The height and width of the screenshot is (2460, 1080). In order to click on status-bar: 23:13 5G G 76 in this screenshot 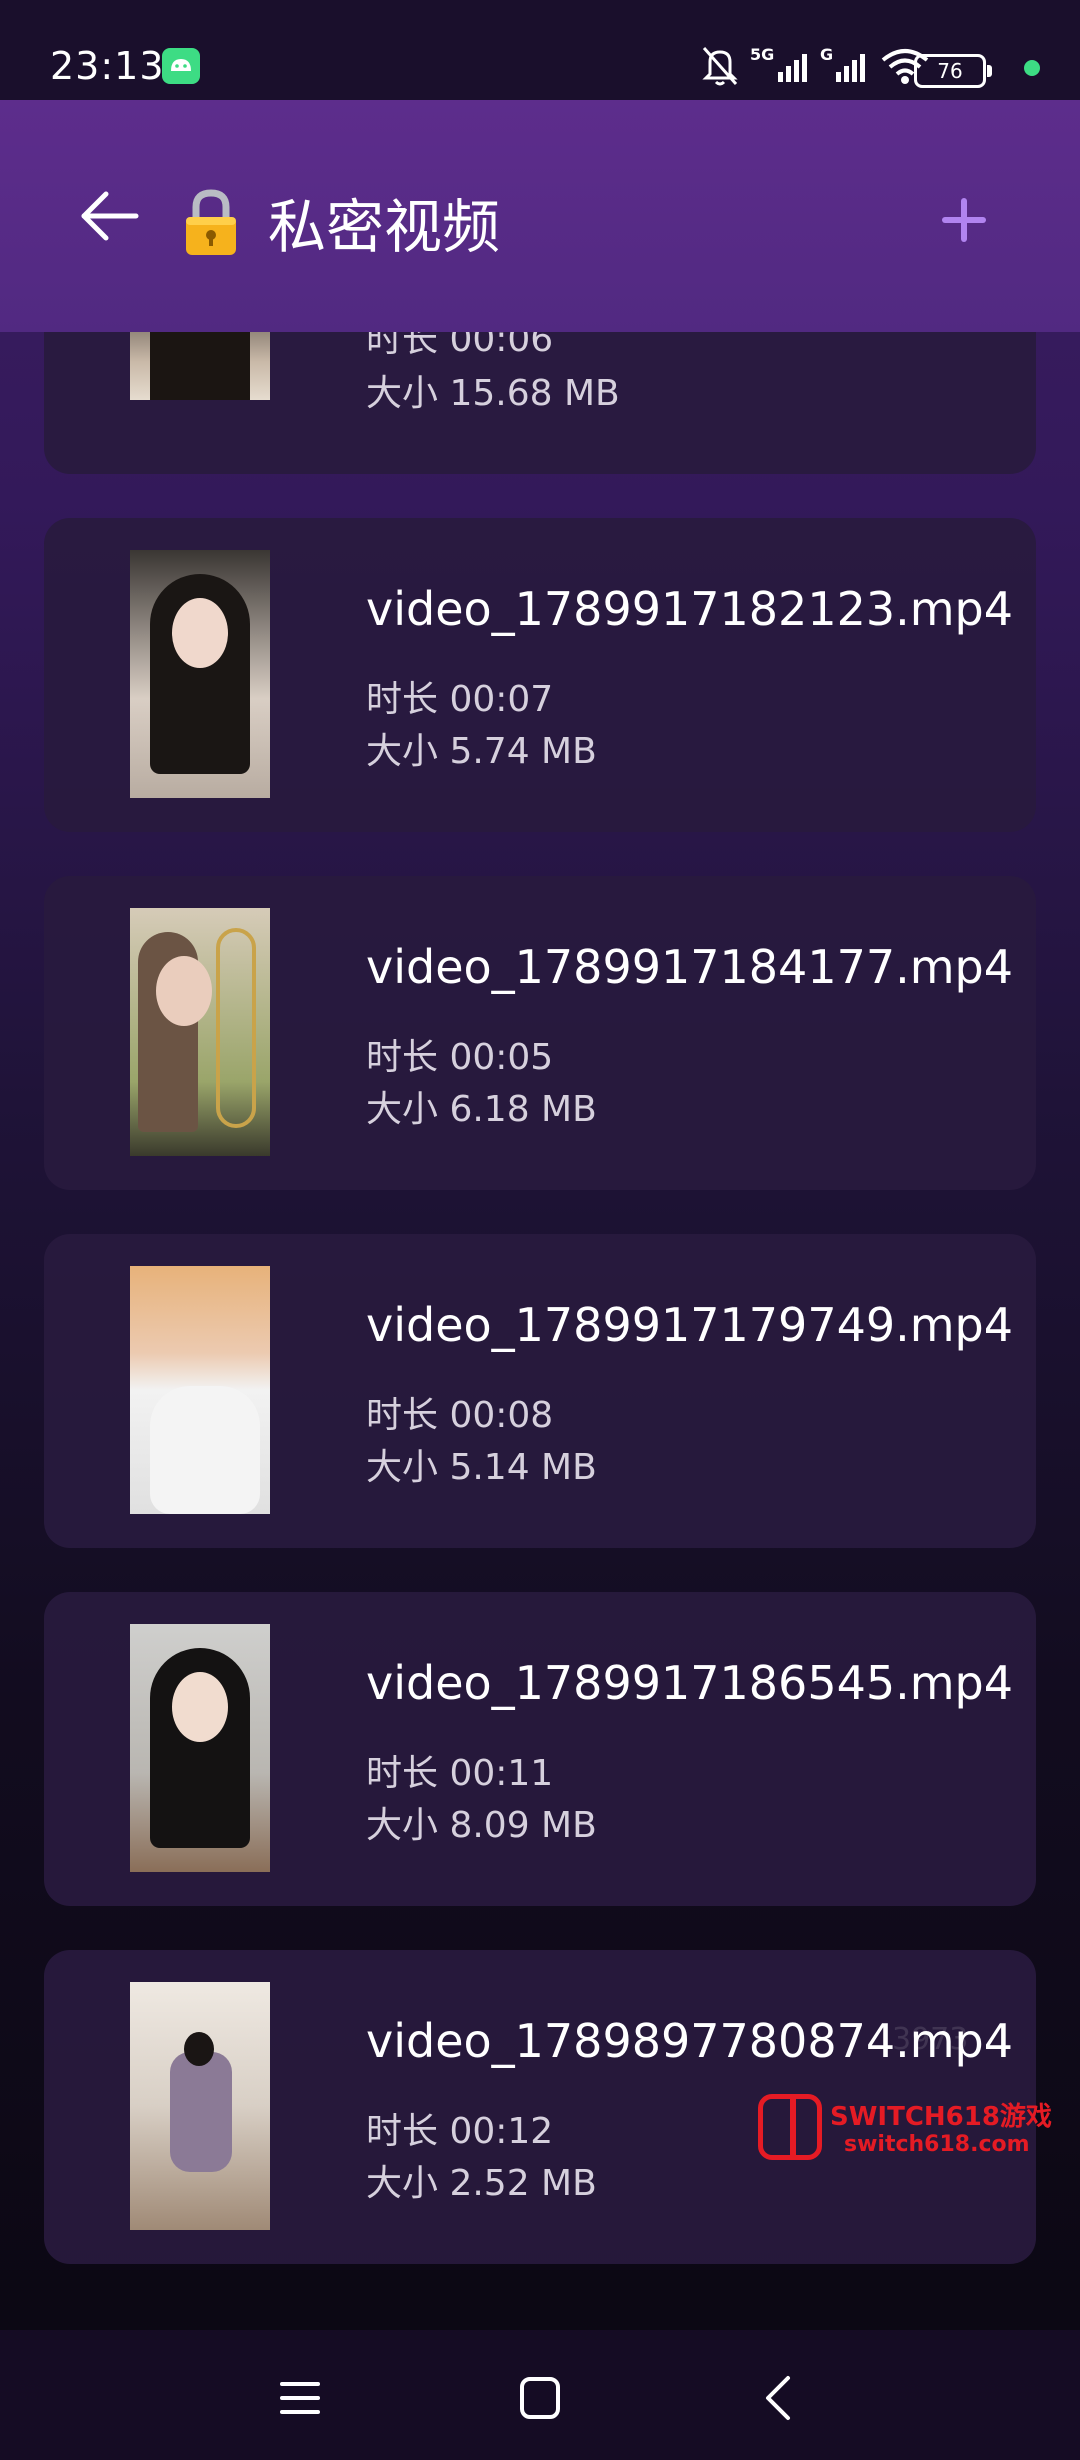, I will do `click(540, 50)`.